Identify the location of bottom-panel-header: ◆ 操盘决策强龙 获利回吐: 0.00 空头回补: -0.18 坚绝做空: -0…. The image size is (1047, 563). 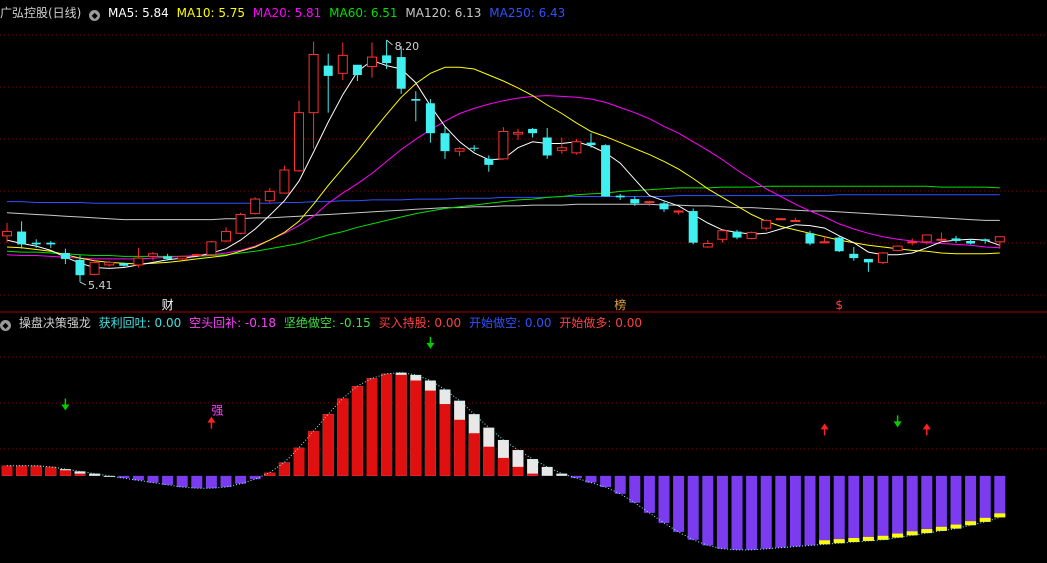
(323, 323).